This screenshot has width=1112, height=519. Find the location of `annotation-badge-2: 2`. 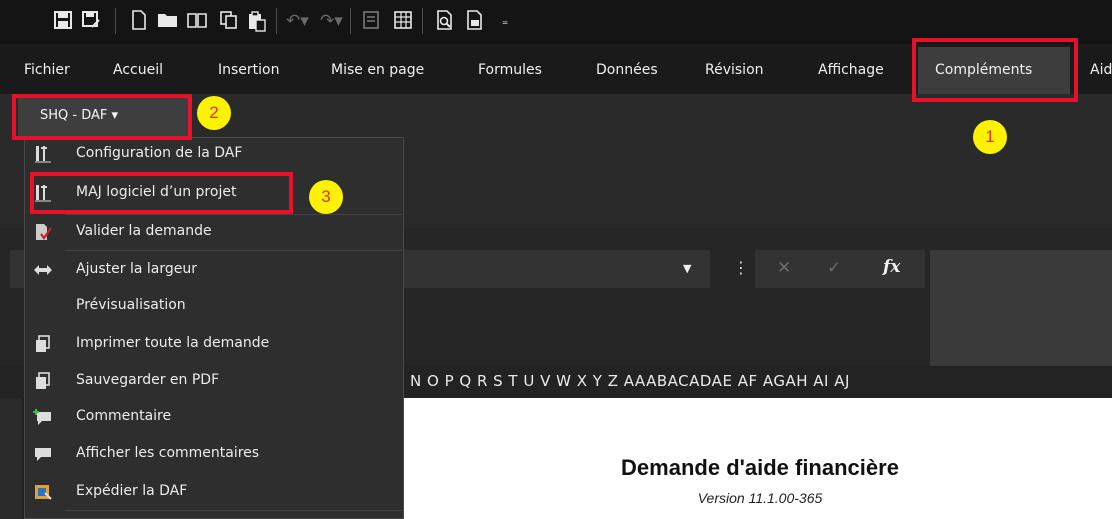

annotation-badge-2: 2 is located at coordinates (214, 113).